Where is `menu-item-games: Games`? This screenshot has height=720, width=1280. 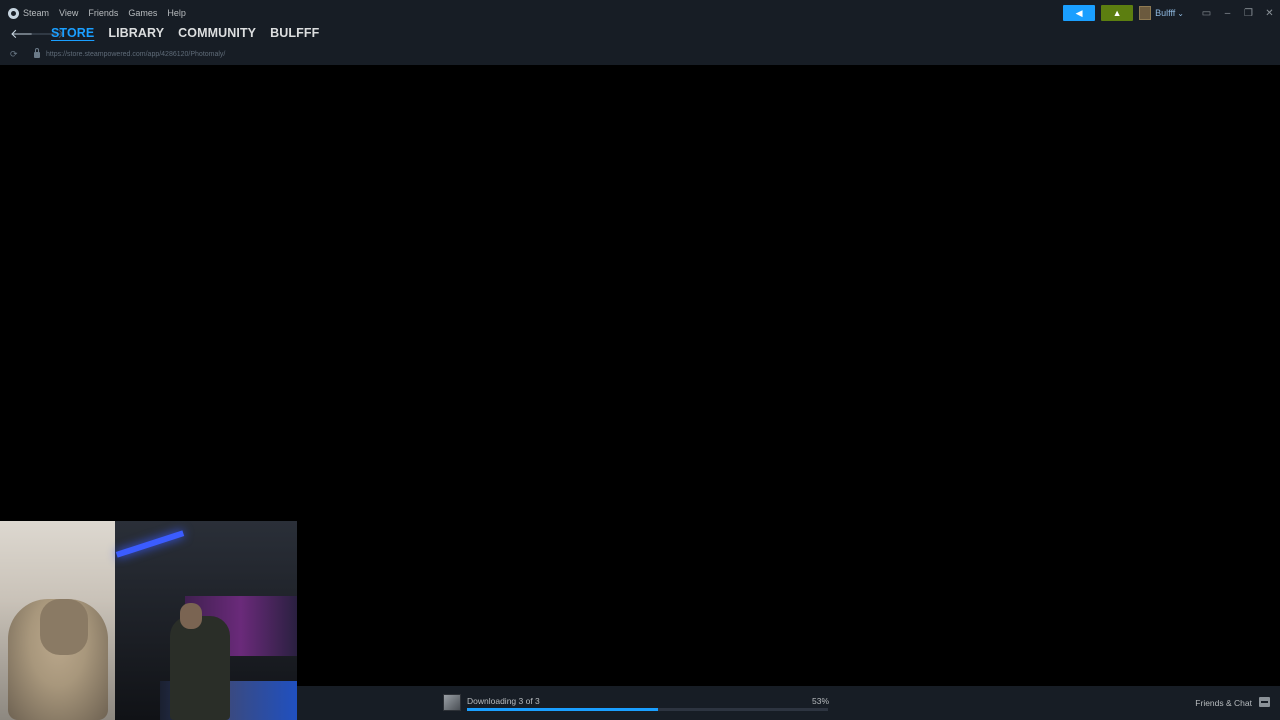
menu-item-games: Games is located at coordinates (142, 13).